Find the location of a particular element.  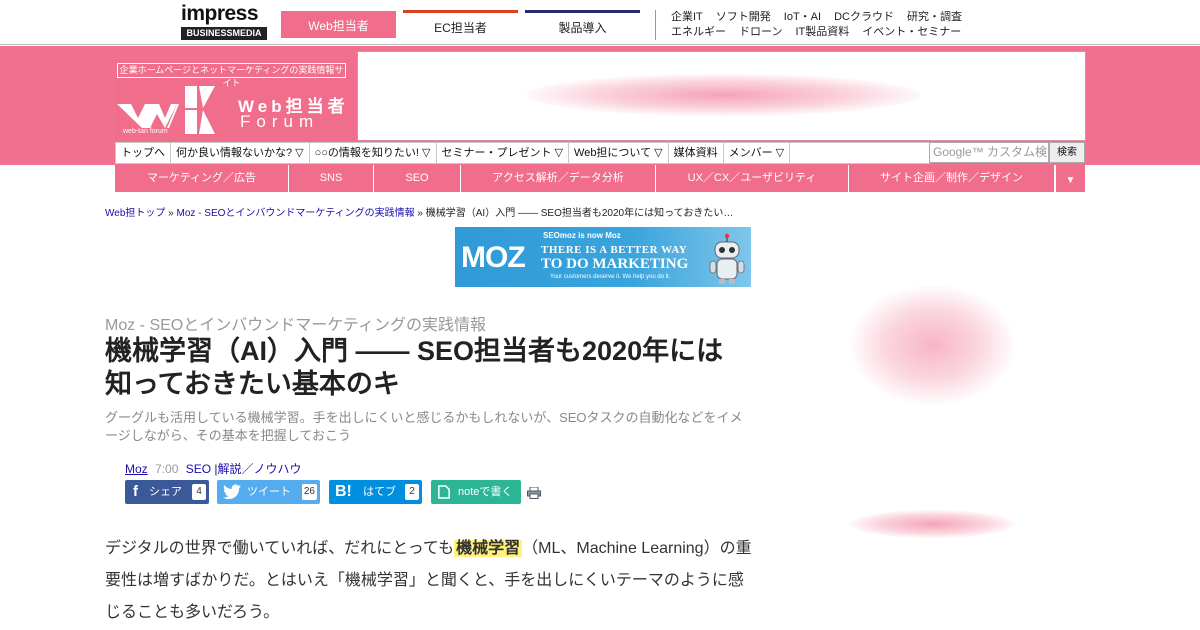

nav-top: トップへ is located at coordinates (143, 153).